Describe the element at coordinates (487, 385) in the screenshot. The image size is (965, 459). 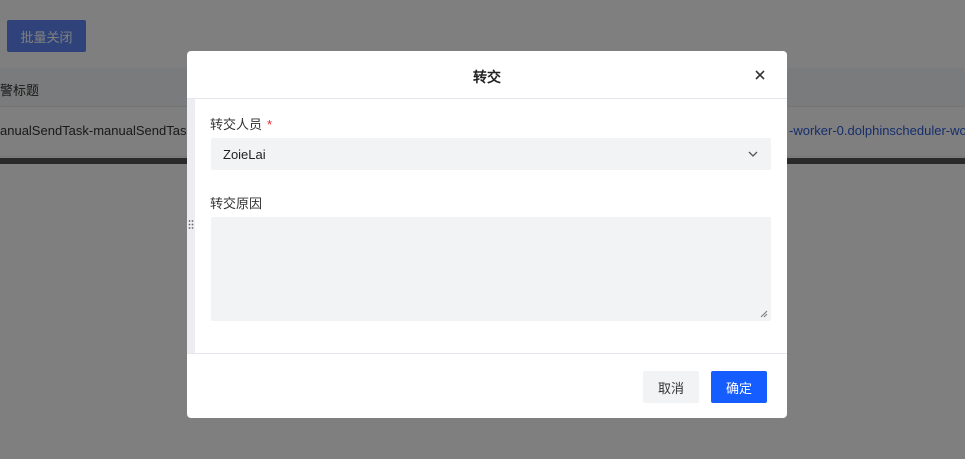
I see `dialog-footer: 取消 确定` at that location.